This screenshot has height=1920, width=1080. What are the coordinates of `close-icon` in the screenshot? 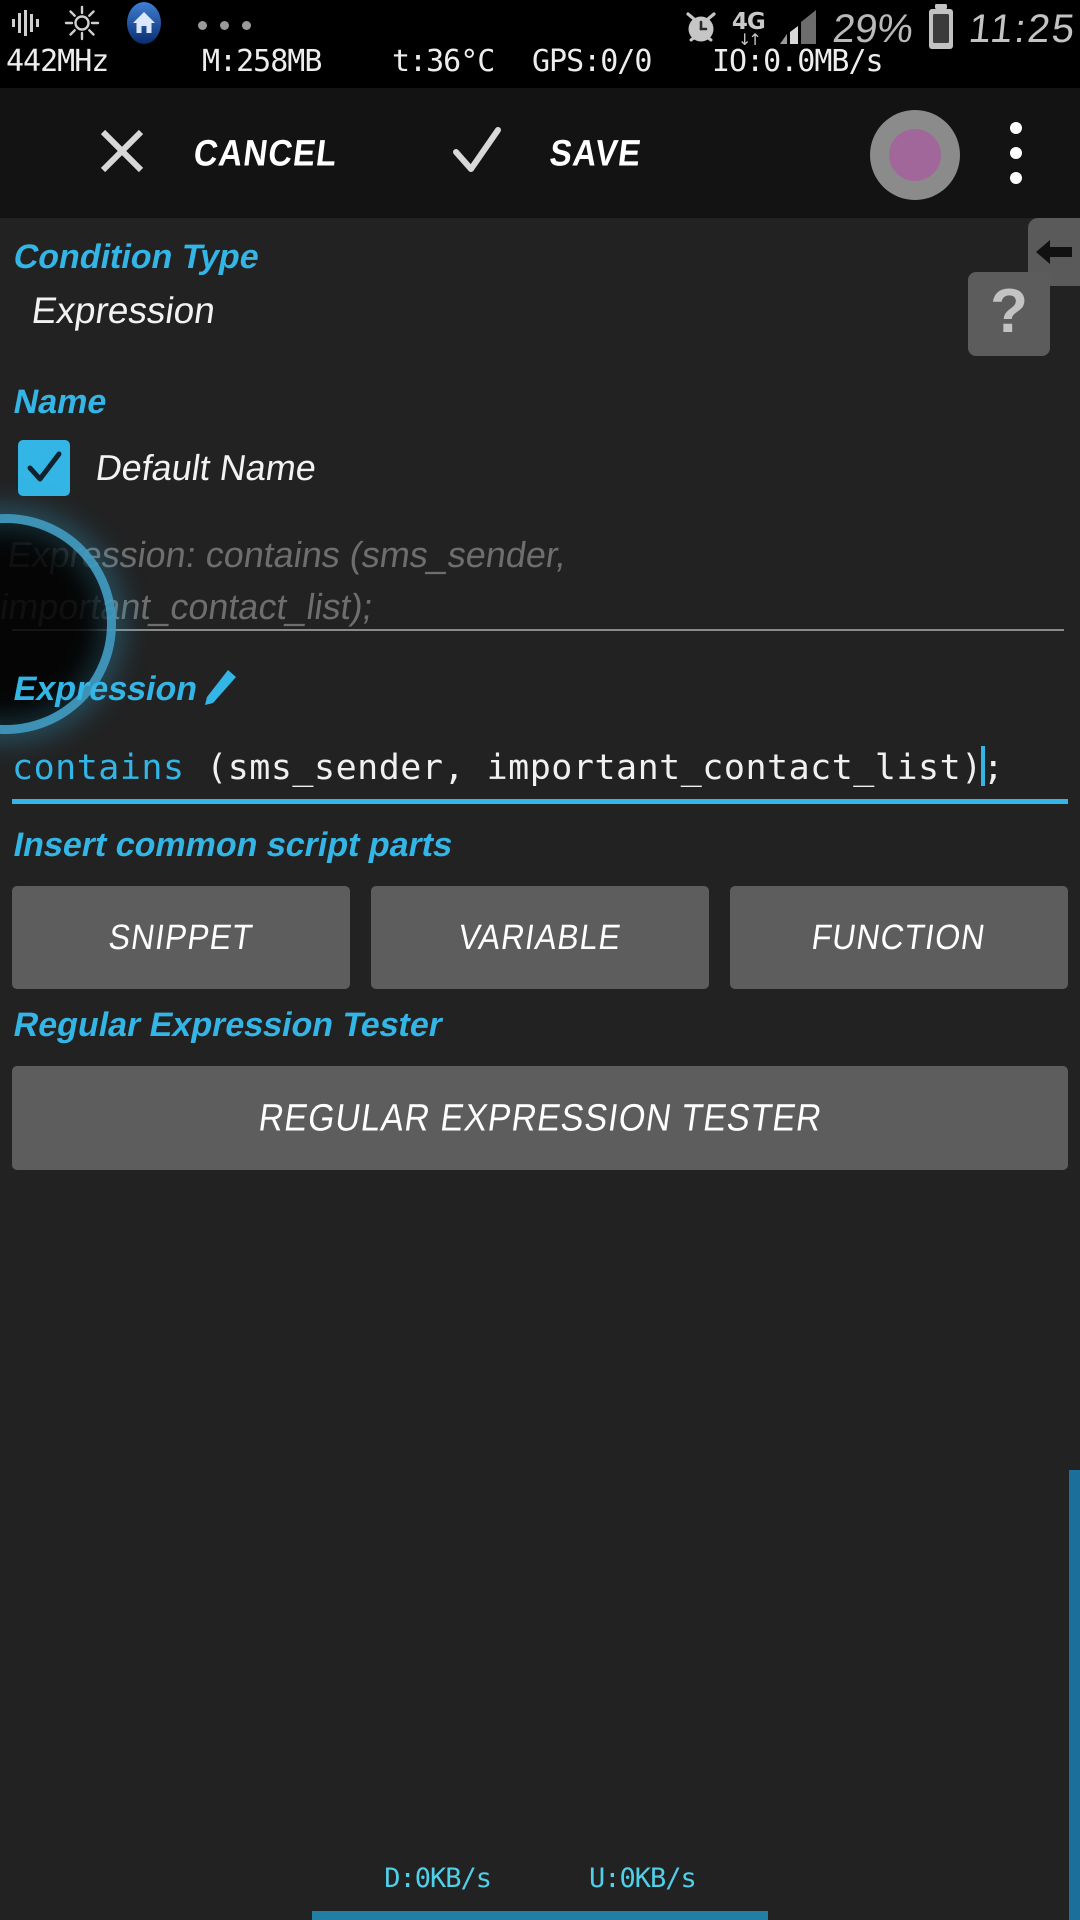 It's located at (122, 153).